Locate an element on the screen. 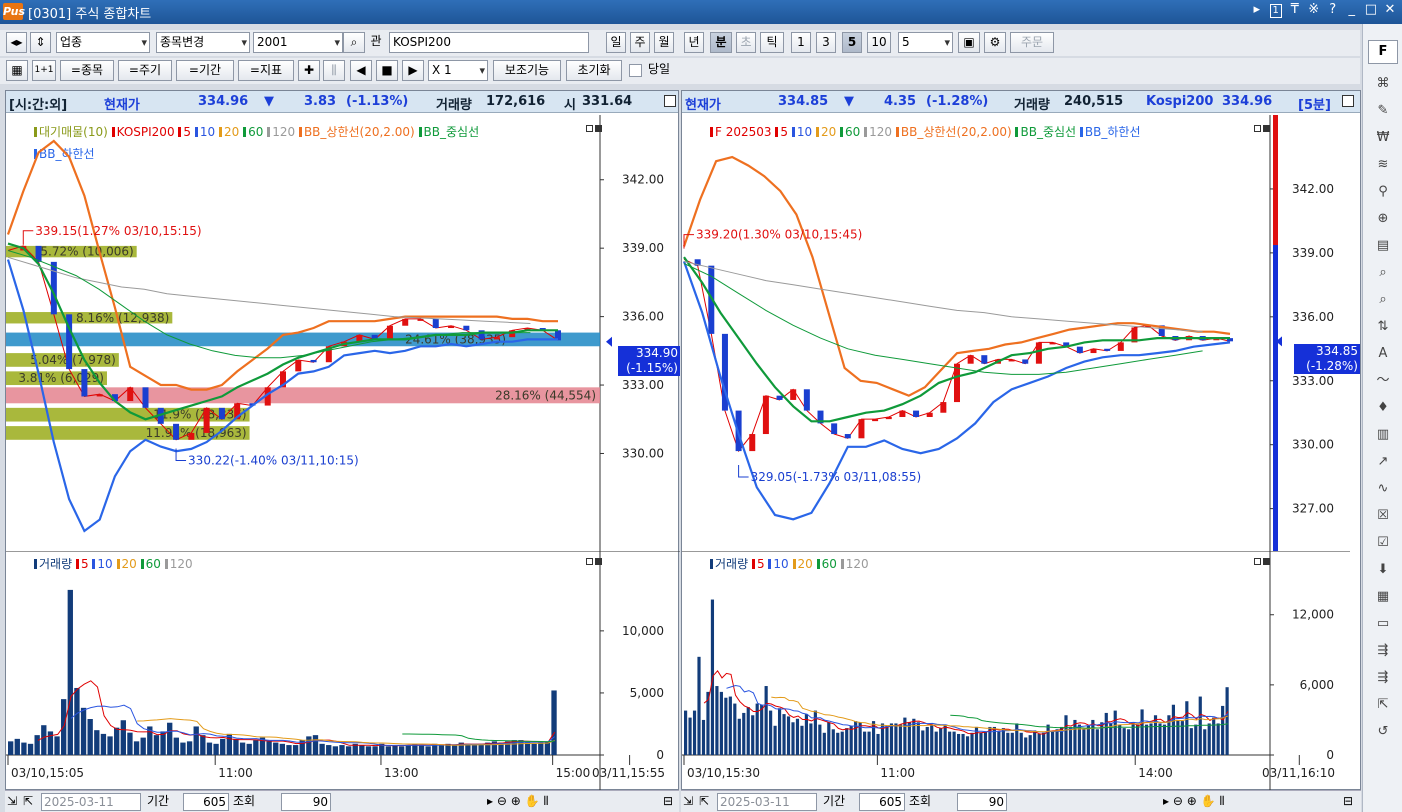 This screenshot has height=812, width=1402. code-input: 2001 is located at coordinates (298, 42).